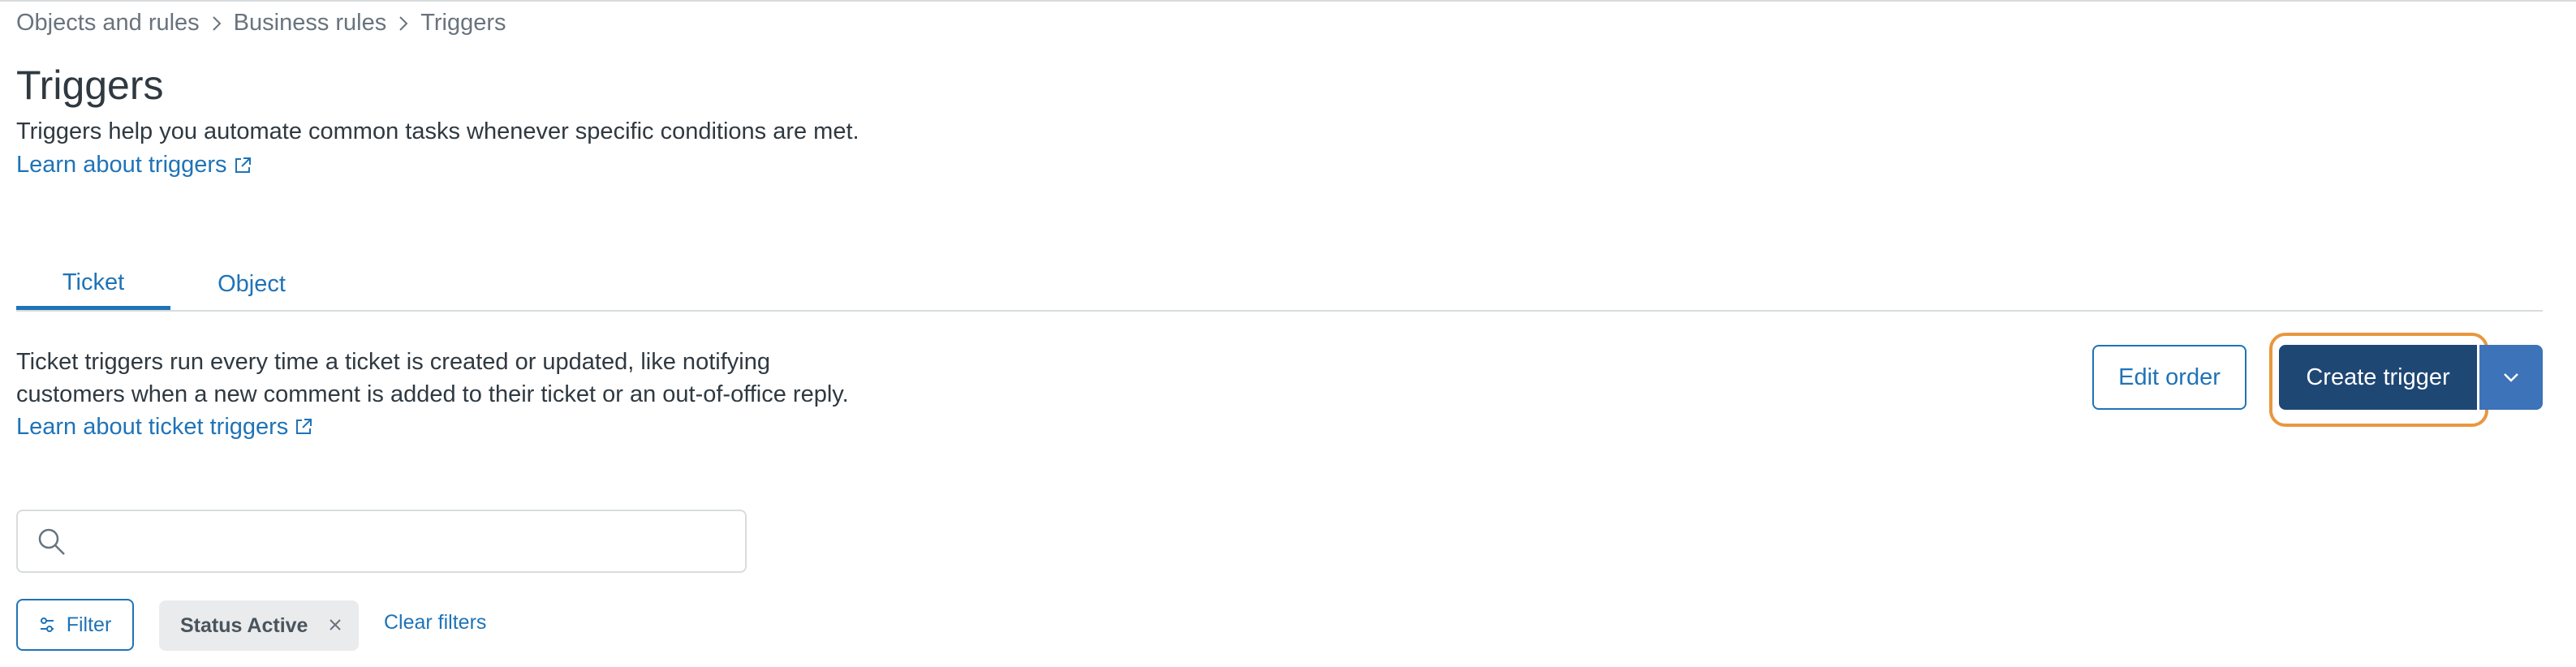 This screenshot has height=667, width=2576. I want to click on status-active-tag: Status Active, so click(259, 625).